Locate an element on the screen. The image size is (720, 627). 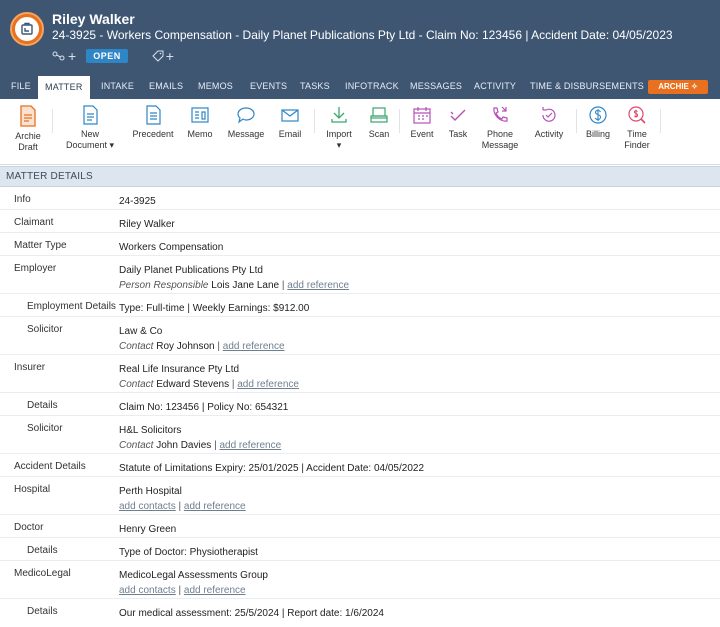
download-icon is located at coordinates (339, 115).